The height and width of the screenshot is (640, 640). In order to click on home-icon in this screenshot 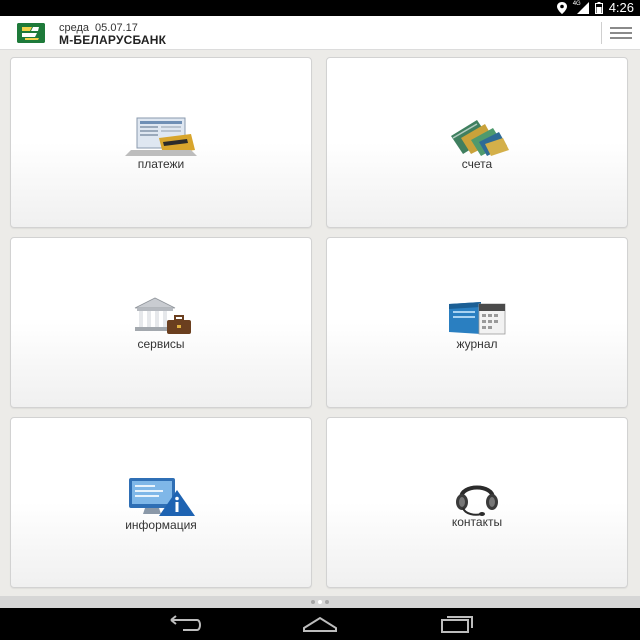, I will do `click(320, 624)`.